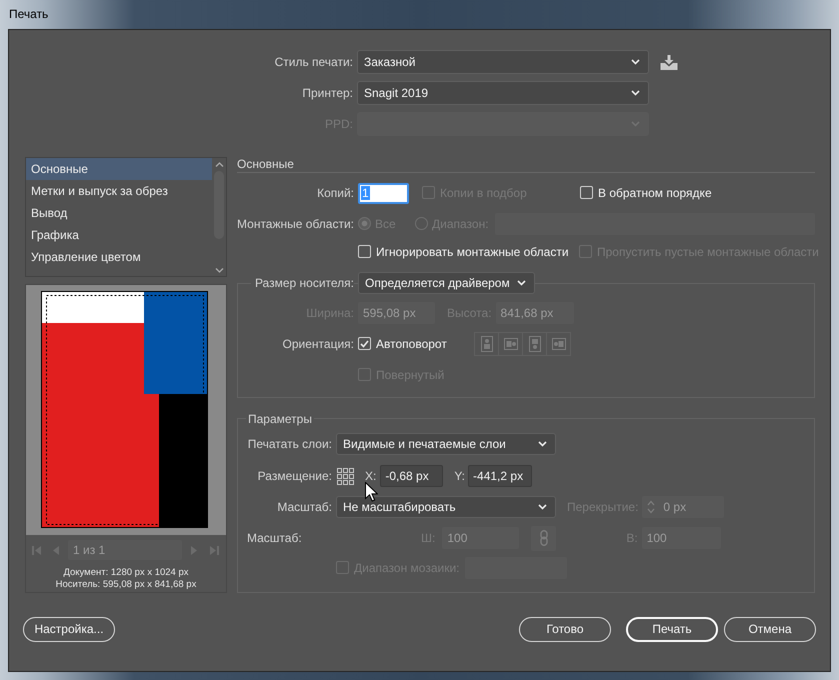 The width and height of the screenshot is (839, 680). I want to click on auto-rotate-label: Автоповорот, so click(411, 344).